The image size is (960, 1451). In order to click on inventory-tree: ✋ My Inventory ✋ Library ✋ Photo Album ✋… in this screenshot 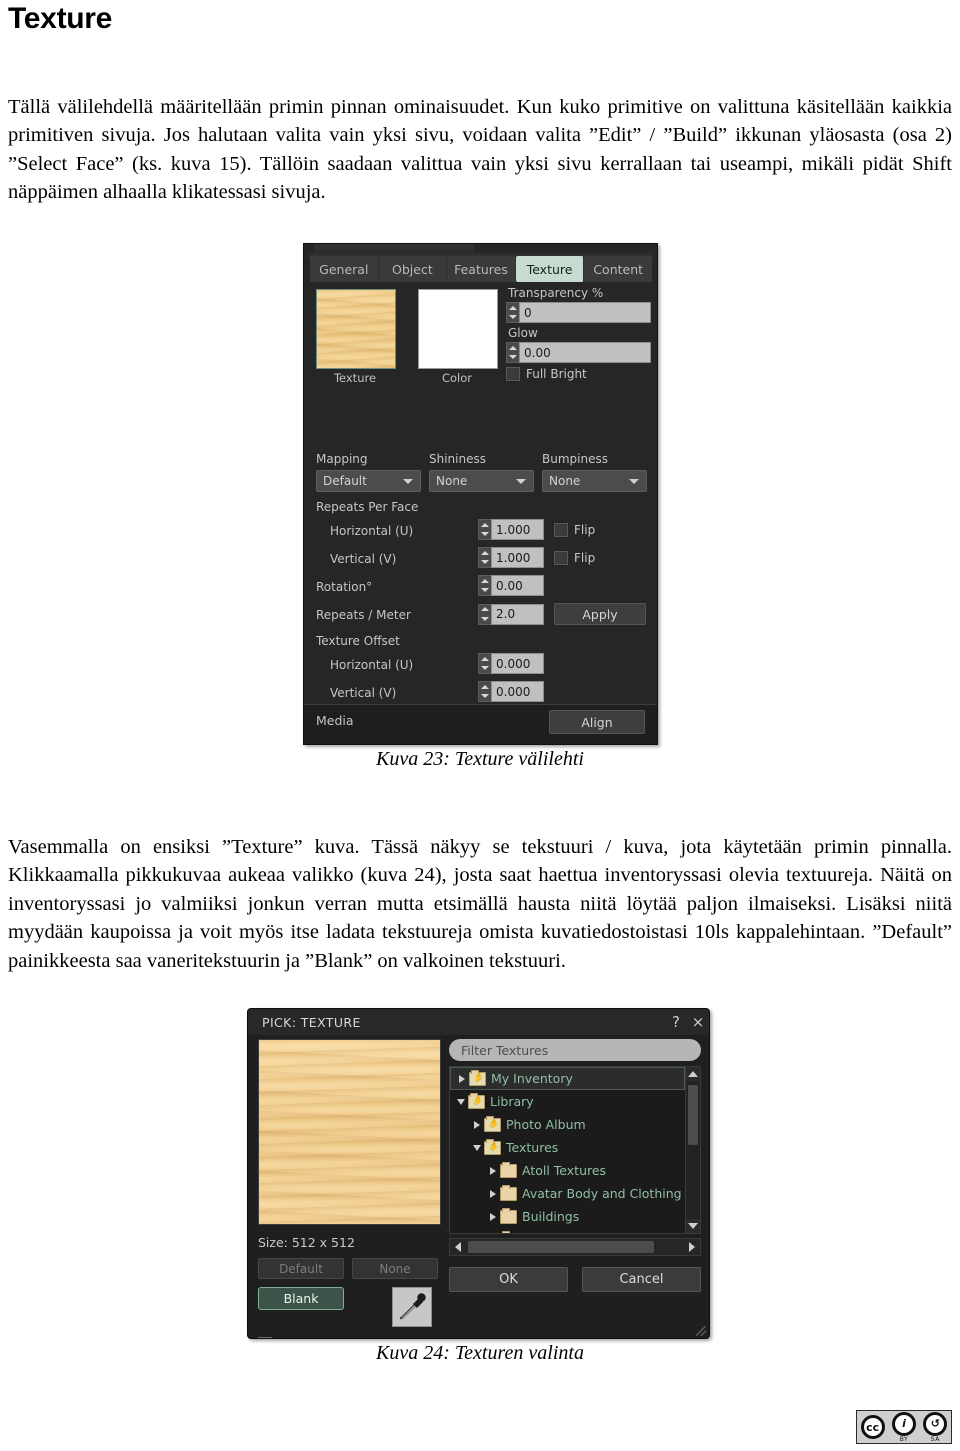, I will do `click(575, 1150)`.